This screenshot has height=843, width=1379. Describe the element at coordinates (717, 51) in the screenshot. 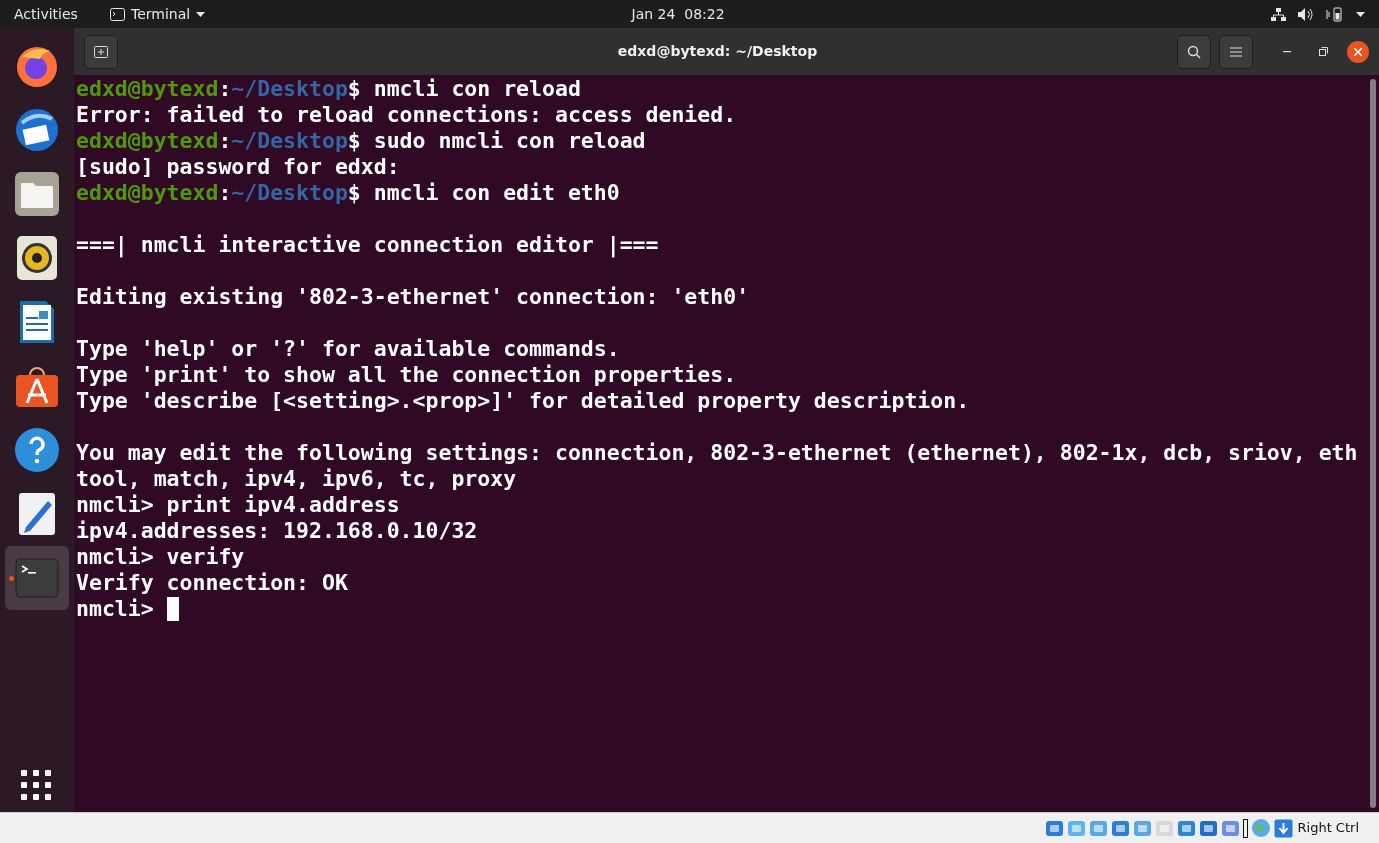

I see `window-title: edxd@bytexd: ~/Desktop` at that location.